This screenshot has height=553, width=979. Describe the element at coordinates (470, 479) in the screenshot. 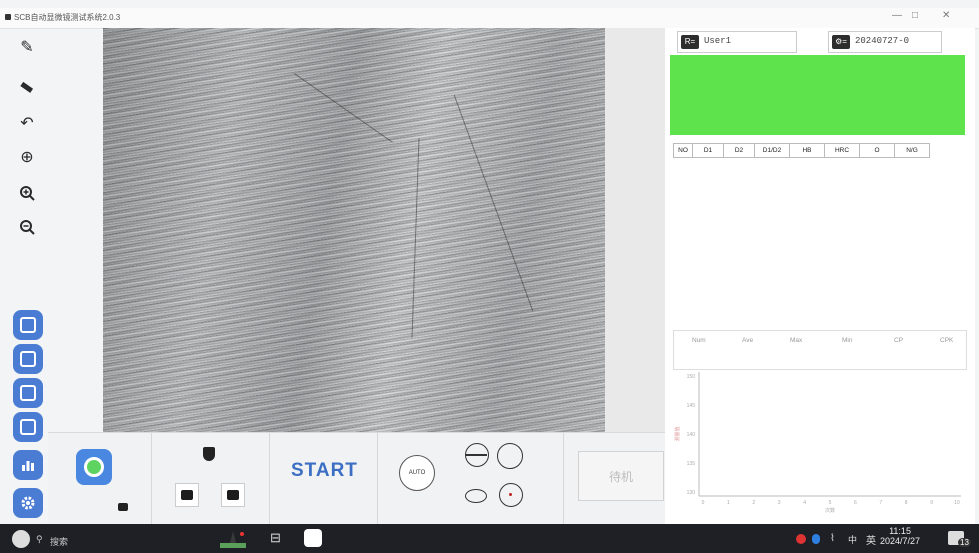

I see `measure-mode-section: AUTO` at that location.